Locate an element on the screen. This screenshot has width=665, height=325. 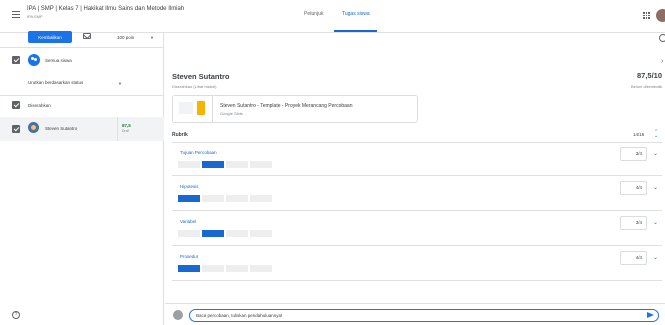
sort-select: Urutkan berdasarkan status is located at coordinates (55, 82).